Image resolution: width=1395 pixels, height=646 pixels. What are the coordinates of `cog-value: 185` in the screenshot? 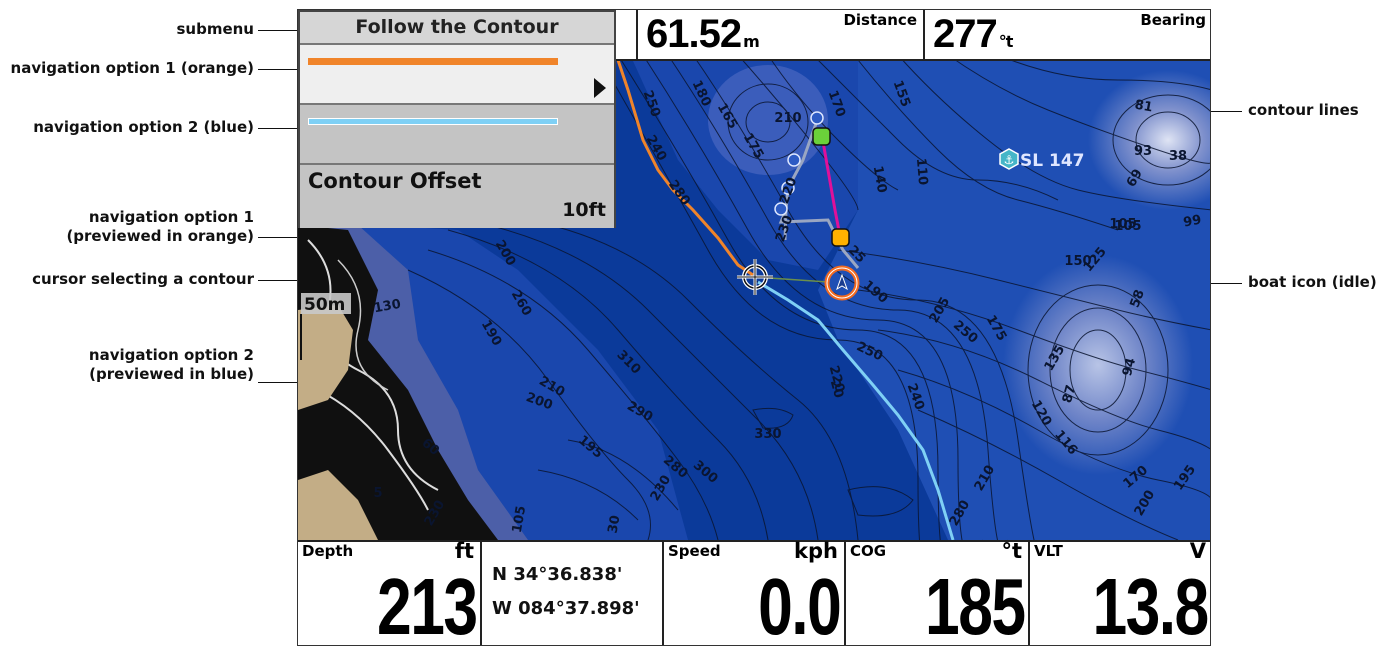 It's located at (975, 604).